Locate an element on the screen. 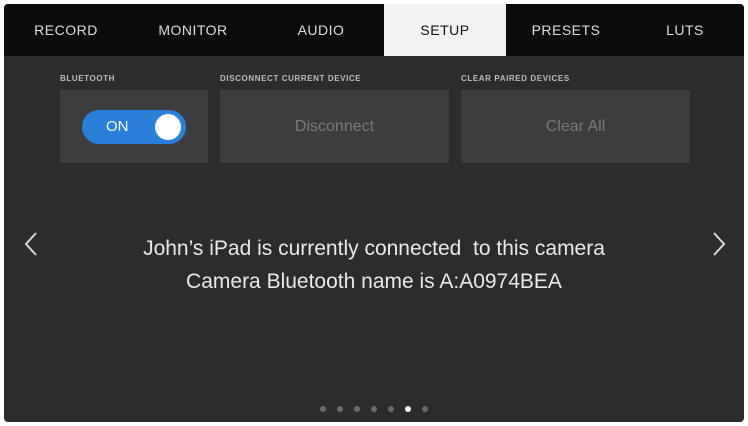 The width and height of the screenshot is (748, 426). page-indicator is located at coordinates (374, 409).